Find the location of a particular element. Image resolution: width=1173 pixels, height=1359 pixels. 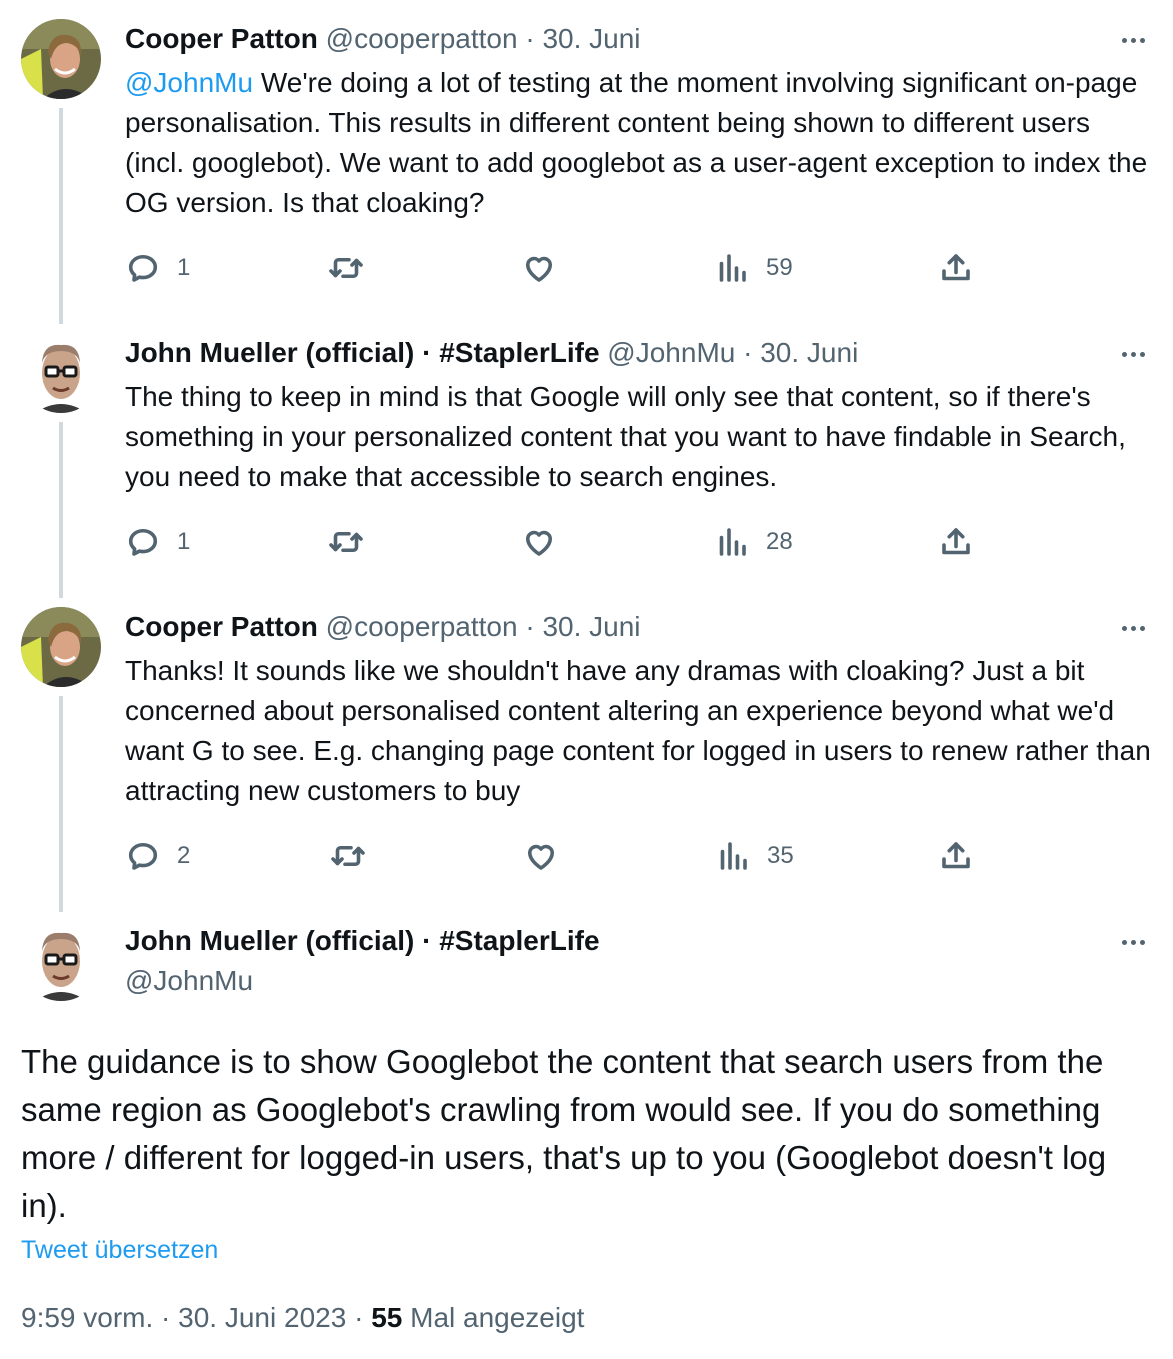

tweet-actions: 1 59 is located at coordinates (575, 268).